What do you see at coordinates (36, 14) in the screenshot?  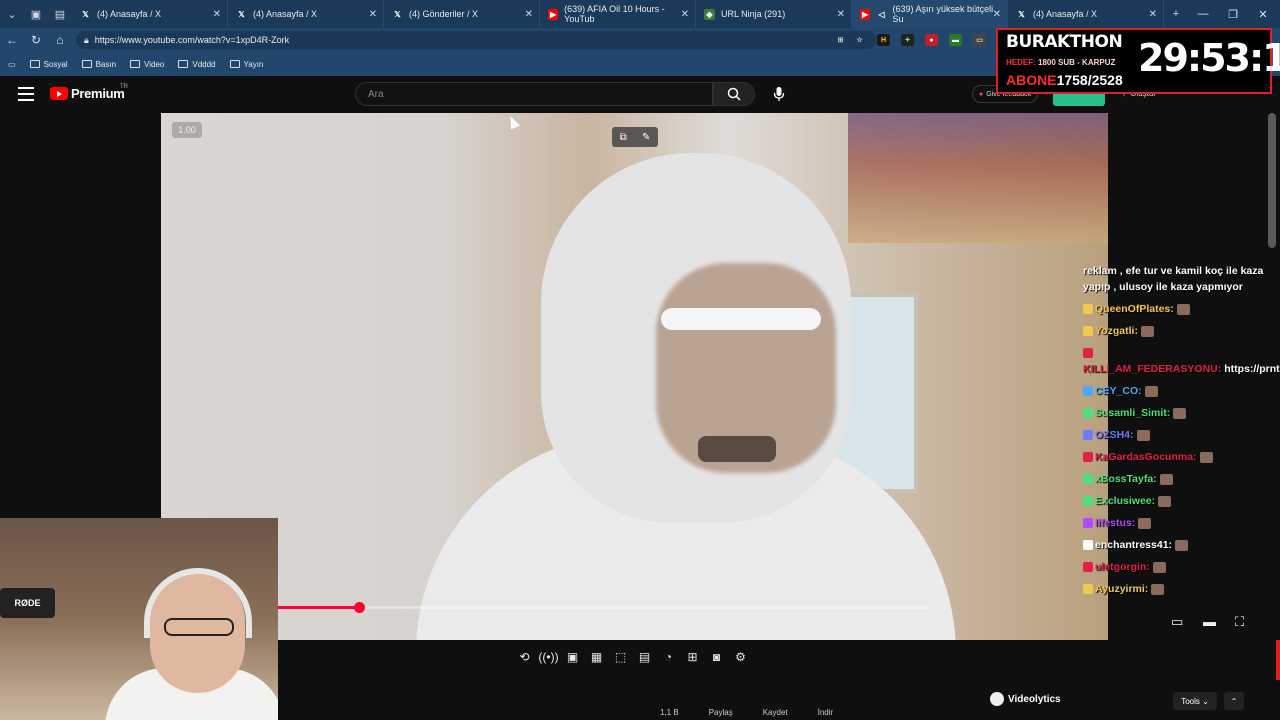 I see `workspaces-icon: ▣` at bounding box center [36, 14].